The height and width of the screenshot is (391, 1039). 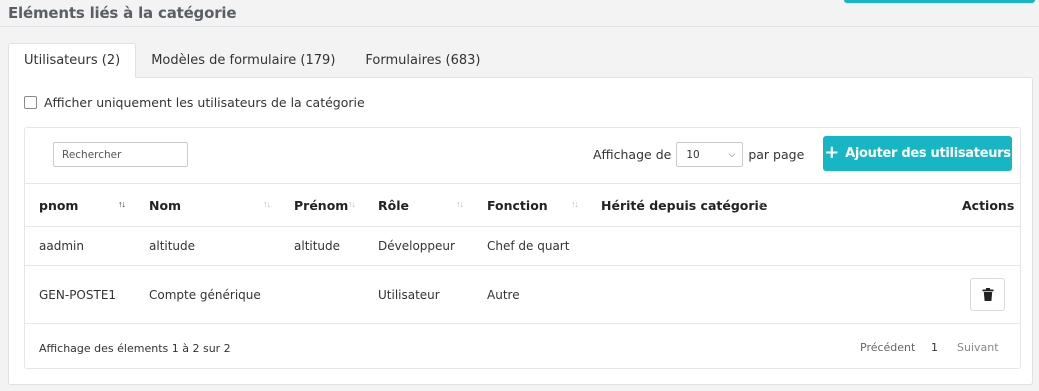 What do you see at coordinates (58, 205) in the screenshot?
I see `col-header-pnom: pnom` at bounding box center [58, 205].